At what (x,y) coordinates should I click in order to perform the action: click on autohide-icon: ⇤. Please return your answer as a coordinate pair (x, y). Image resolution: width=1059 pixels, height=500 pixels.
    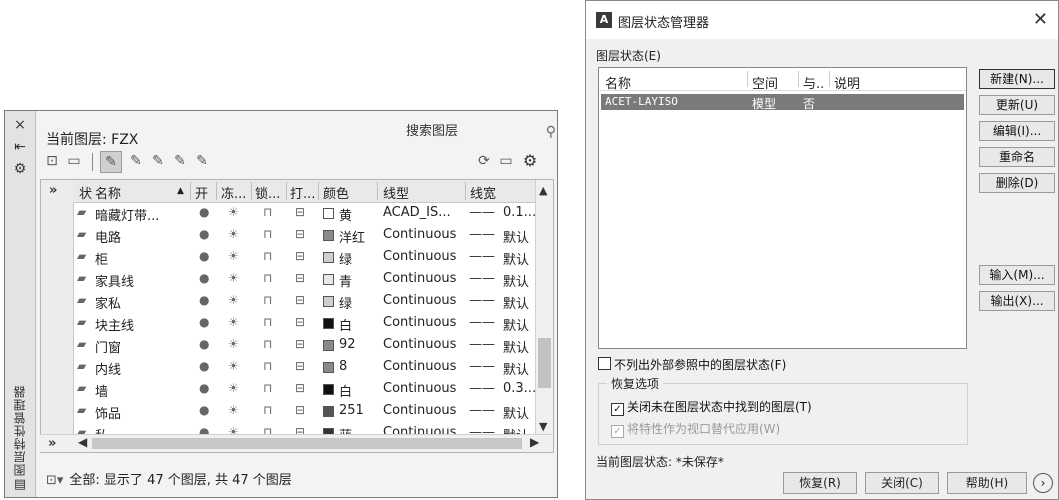
    Looking at the image, I should click on (20, 147).